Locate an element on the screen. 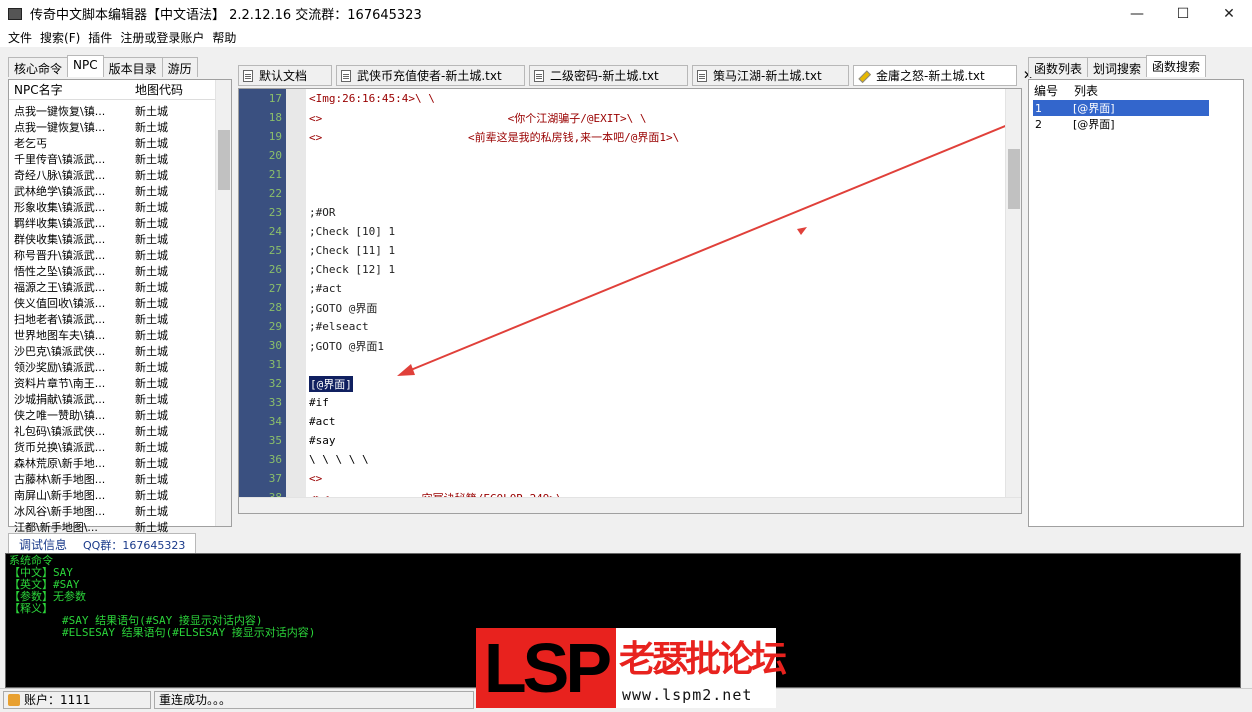 This screenshot has height=712, width=1252. column-header-map-code: 地图代码 is located at coordinates (169, 89).